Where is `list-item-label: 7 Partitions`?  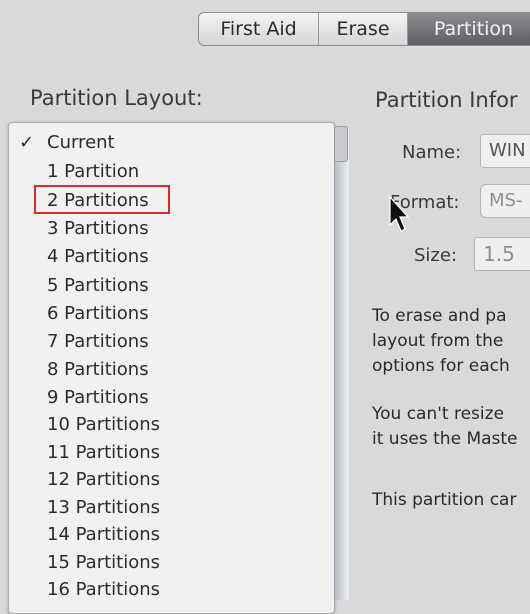
list-item-label: 7 Partitions is located at coordinates (98, 341).